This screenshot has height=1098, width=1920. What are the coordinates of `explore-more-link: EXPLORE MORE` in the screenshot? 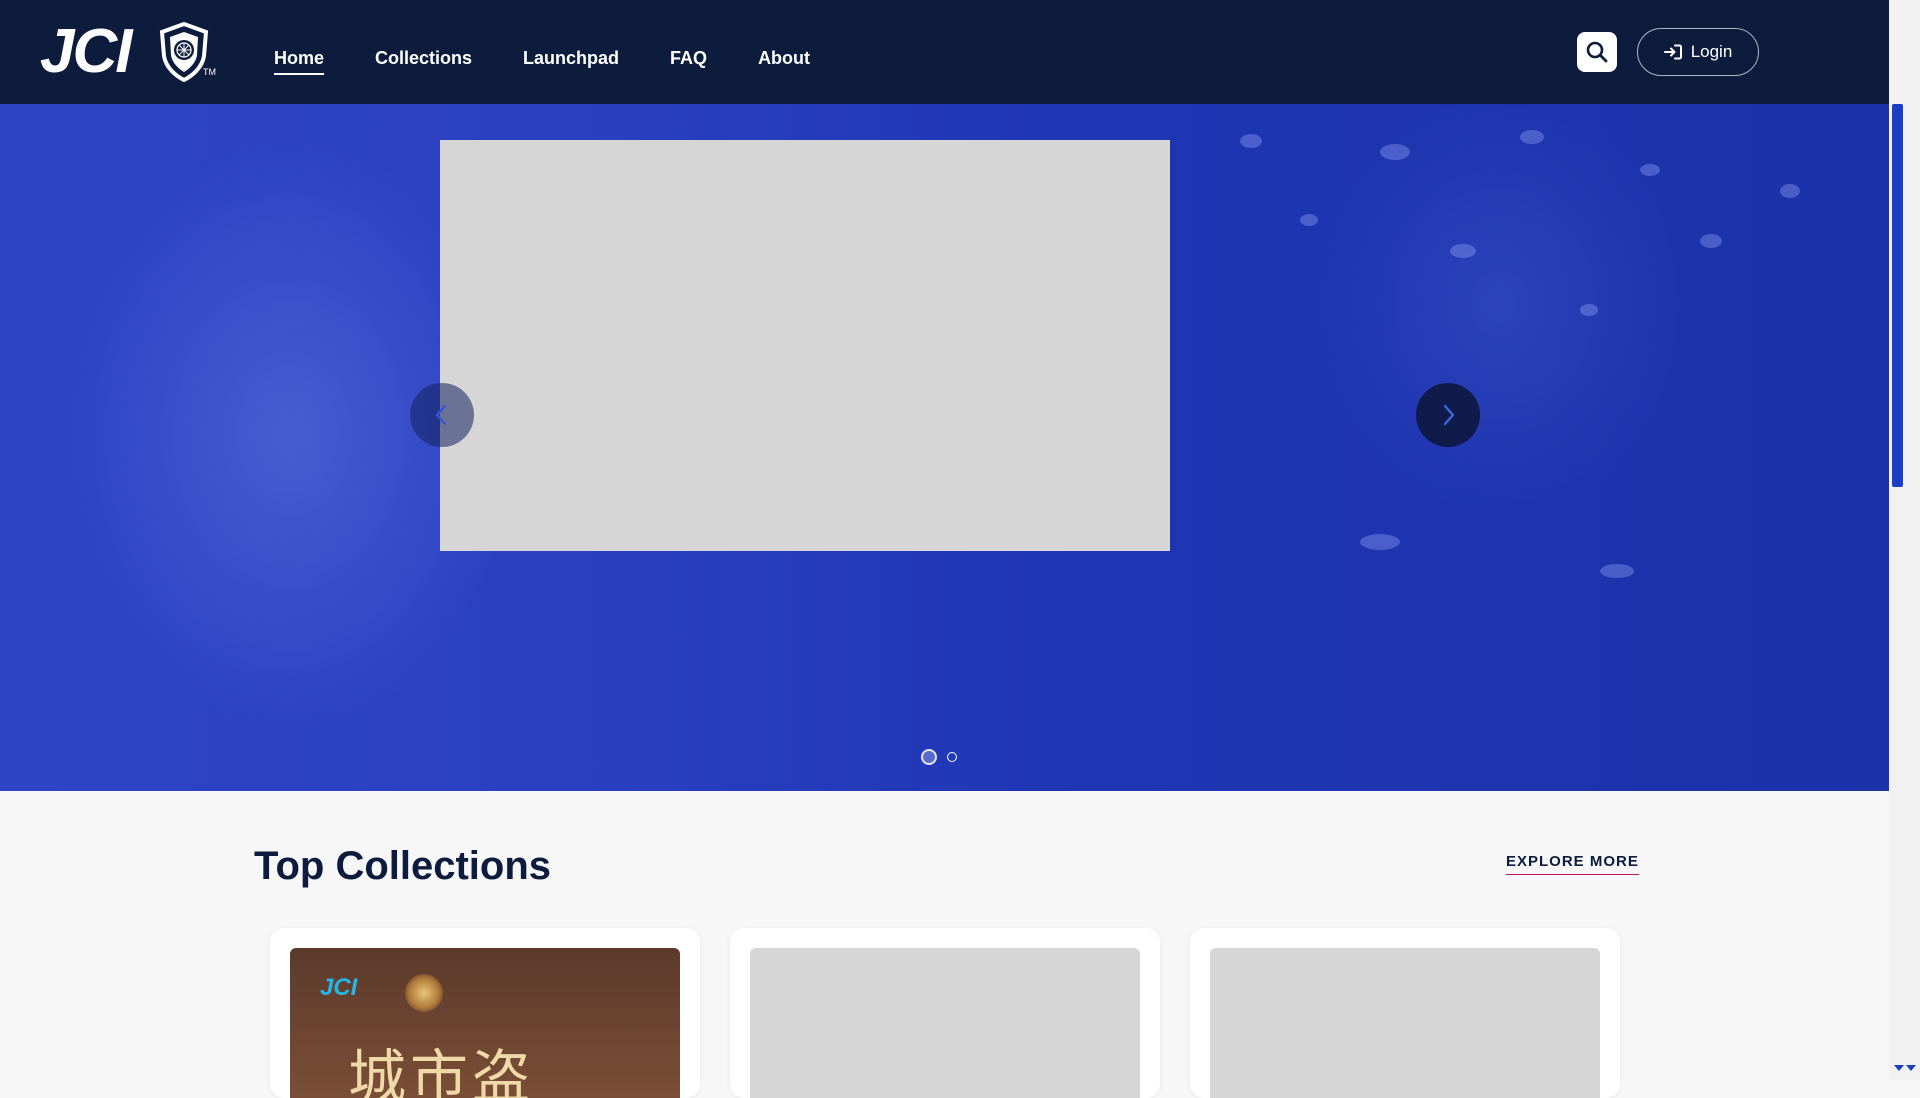 It's located at (1572, 864).